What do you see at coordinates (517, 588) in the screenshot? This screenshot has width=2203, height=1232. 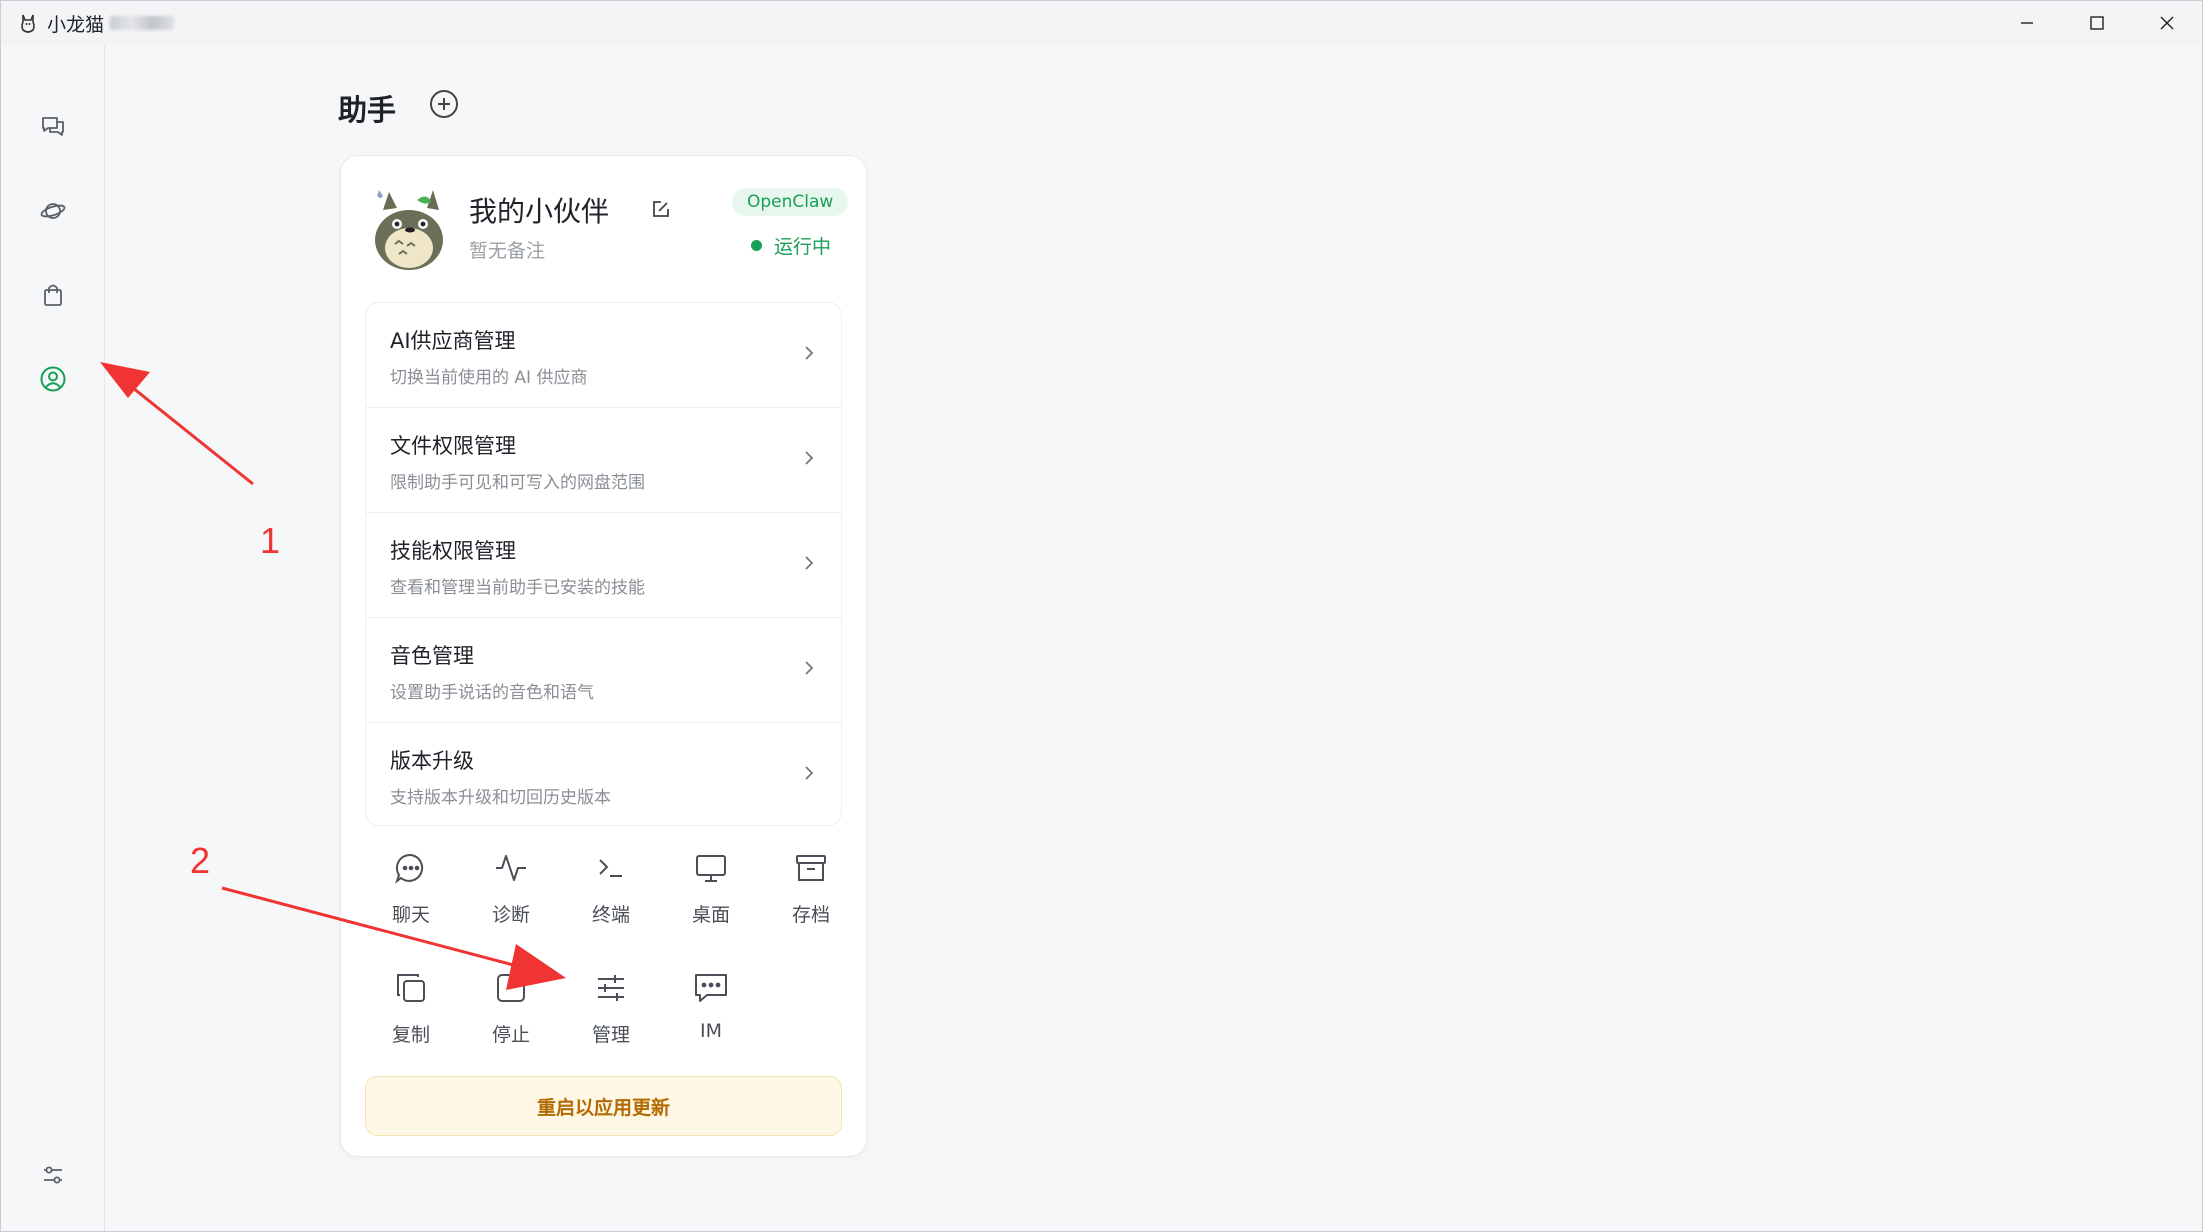 I see `menu-item-desc: 查看和管理当前助手已安装的技能` at bounding box center [517, 588].